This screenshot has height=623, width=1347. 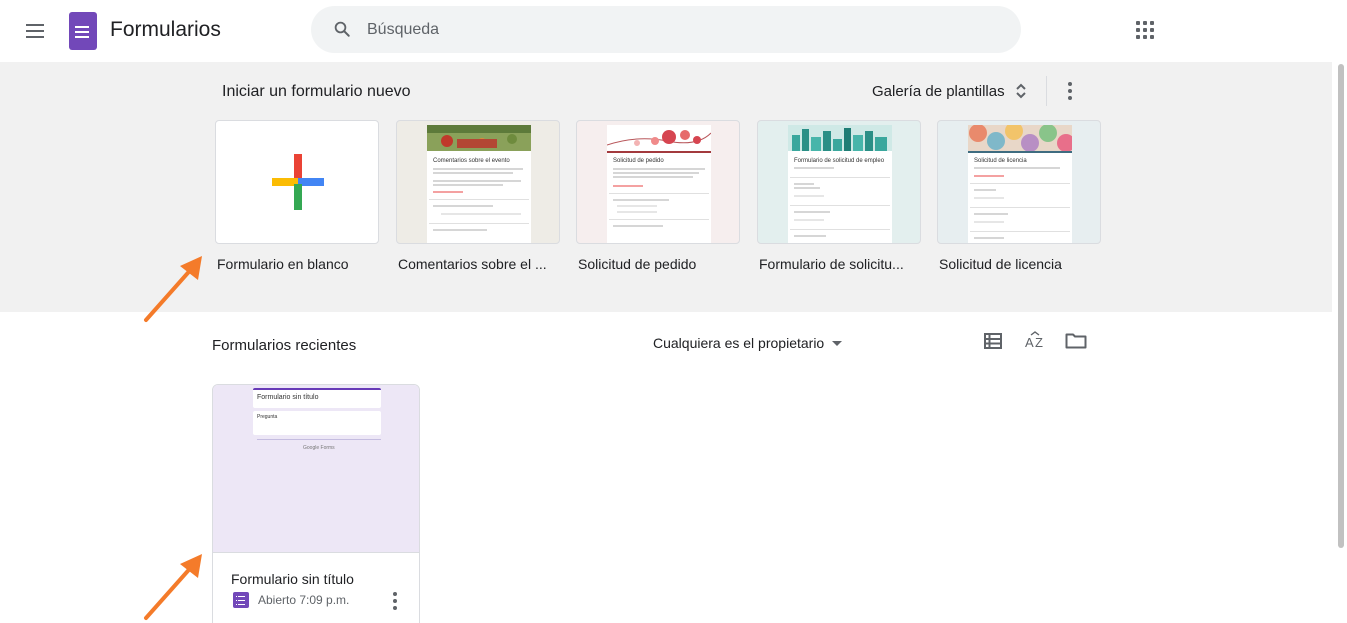 I want to click on recent-forms-title: Formularios recientes, so click(x=284, y=345).